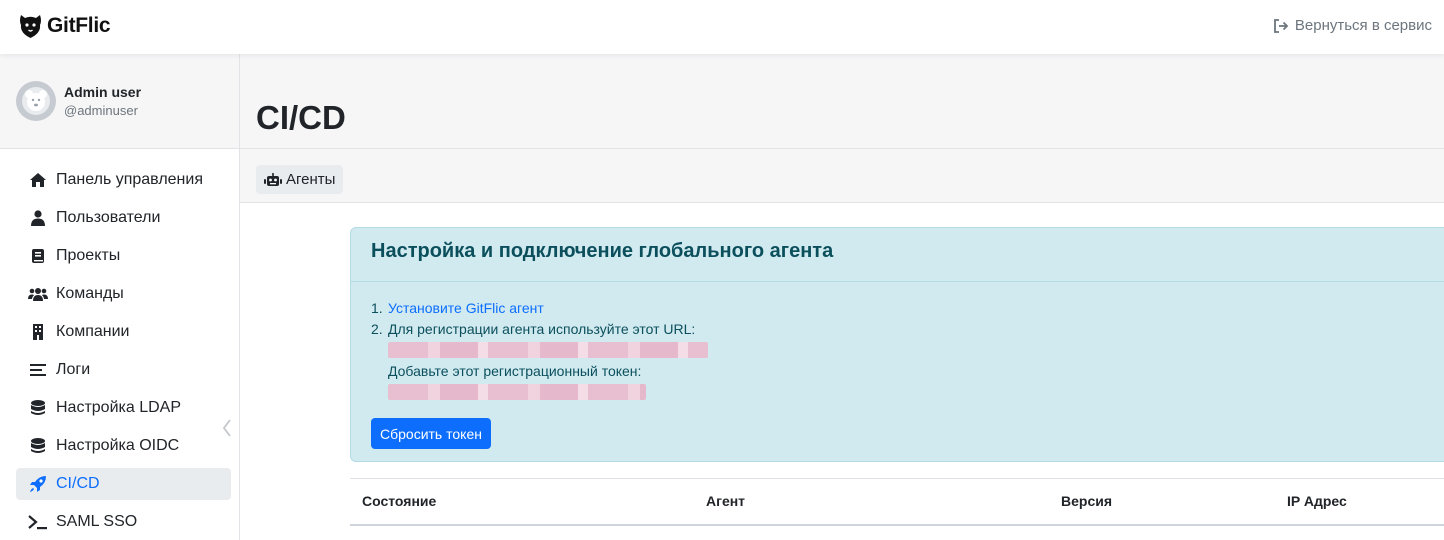 This screenshot has height=540, width=1444. I want to click on user-profile: Admin user @adminuser, so click(119, 101).